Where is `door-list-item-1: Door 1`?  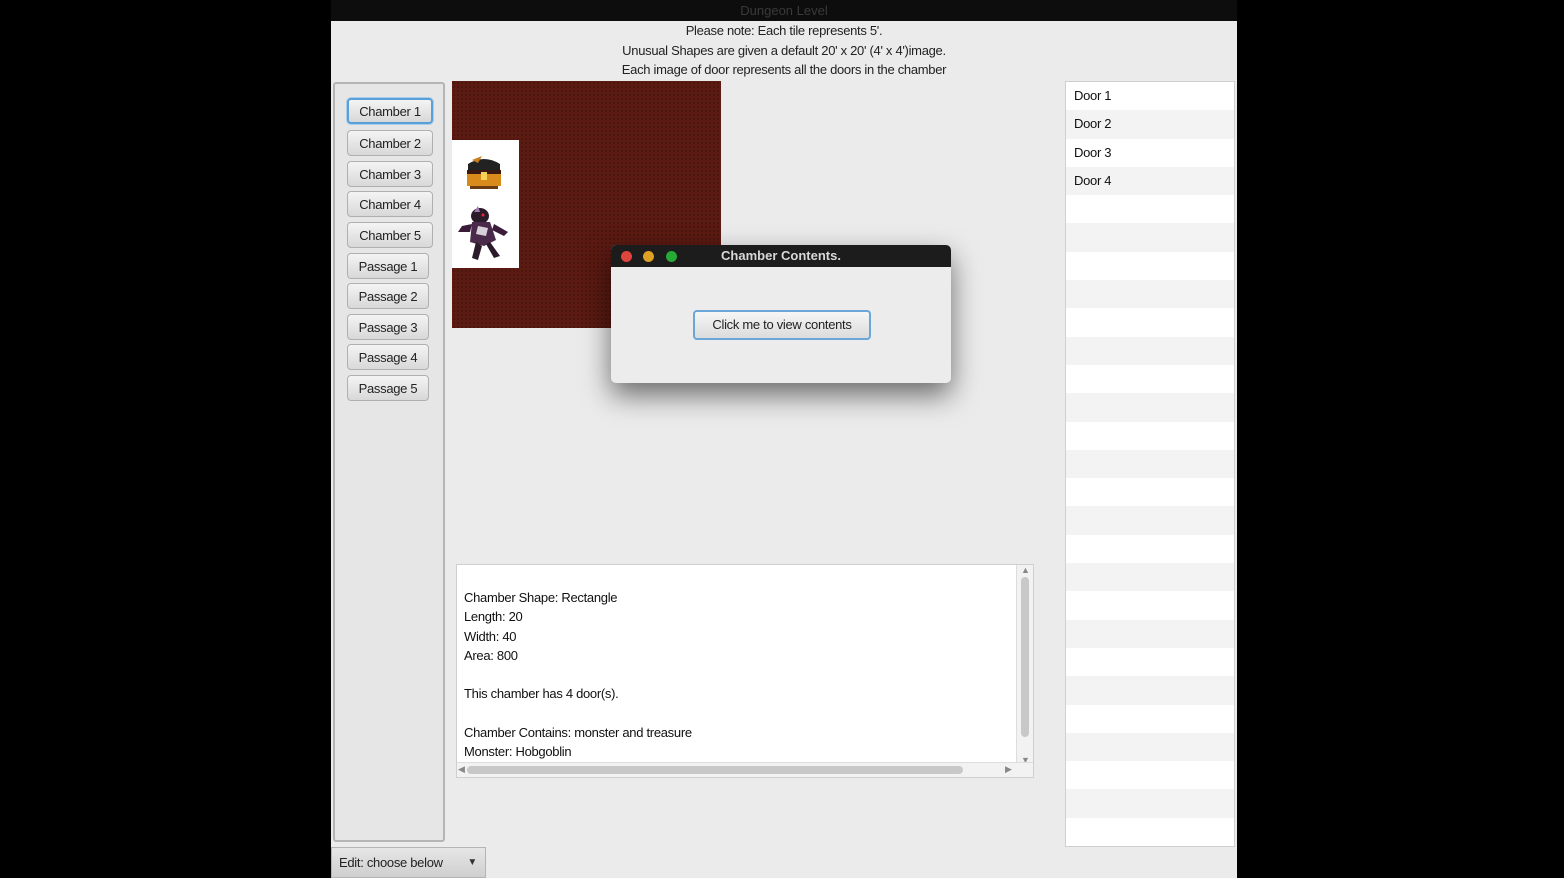 door-list-item-1: Door 1 is located at coordinates (1150, 96).